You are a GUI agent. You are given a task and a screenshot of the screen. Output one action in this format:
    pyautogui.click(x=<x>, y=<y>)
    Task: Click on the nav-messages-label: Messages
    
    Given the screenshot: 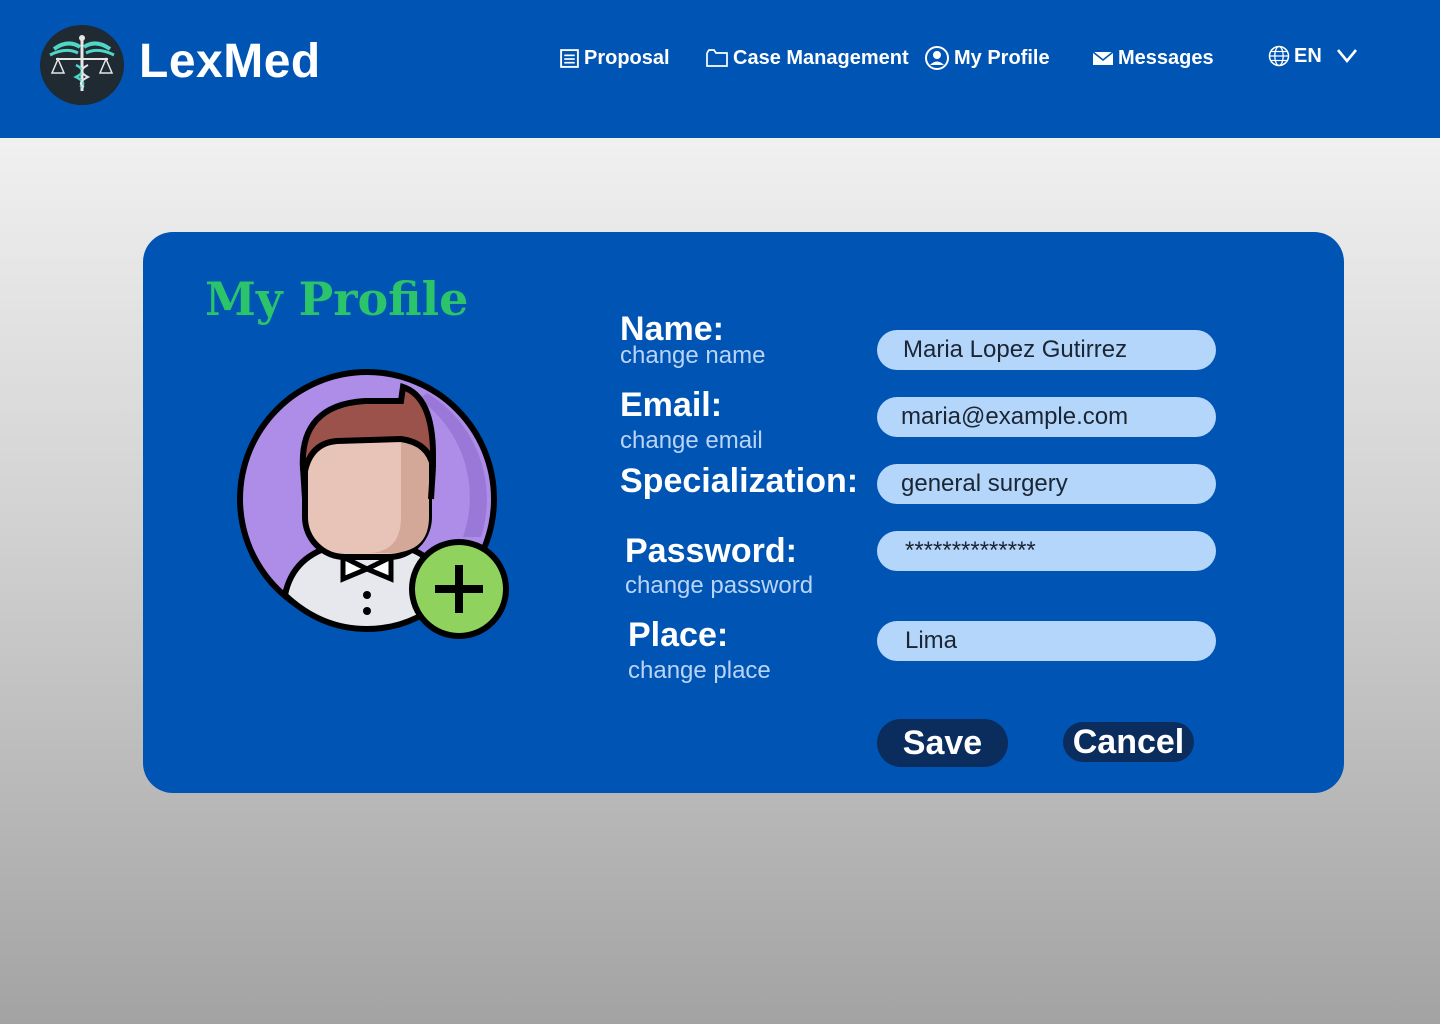 What is the action you would take?
    pyautogui.click(x=1166, y=57)
    